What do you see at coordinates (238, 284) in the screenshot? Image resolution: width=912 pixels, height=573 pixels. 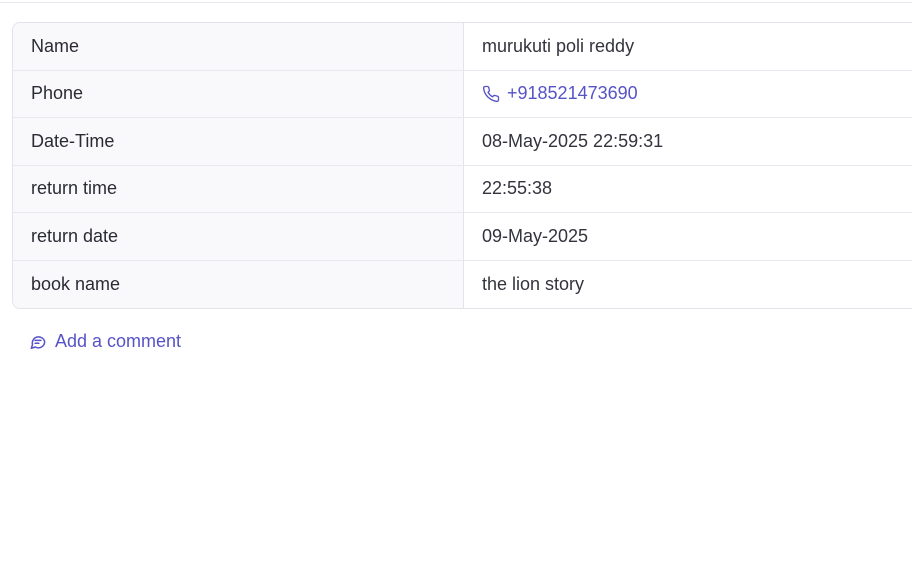 I see `field-label-book-name: book name` at bounding box center [238, 284].